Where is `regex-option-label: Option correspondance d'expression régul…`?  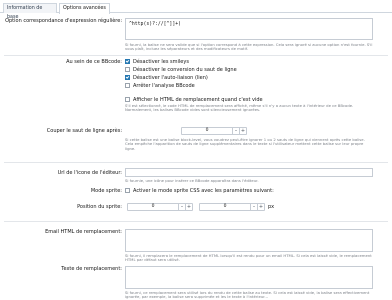 regex-option-label: Option correspondance d'expression régul… is located at coordinates (63, 21).